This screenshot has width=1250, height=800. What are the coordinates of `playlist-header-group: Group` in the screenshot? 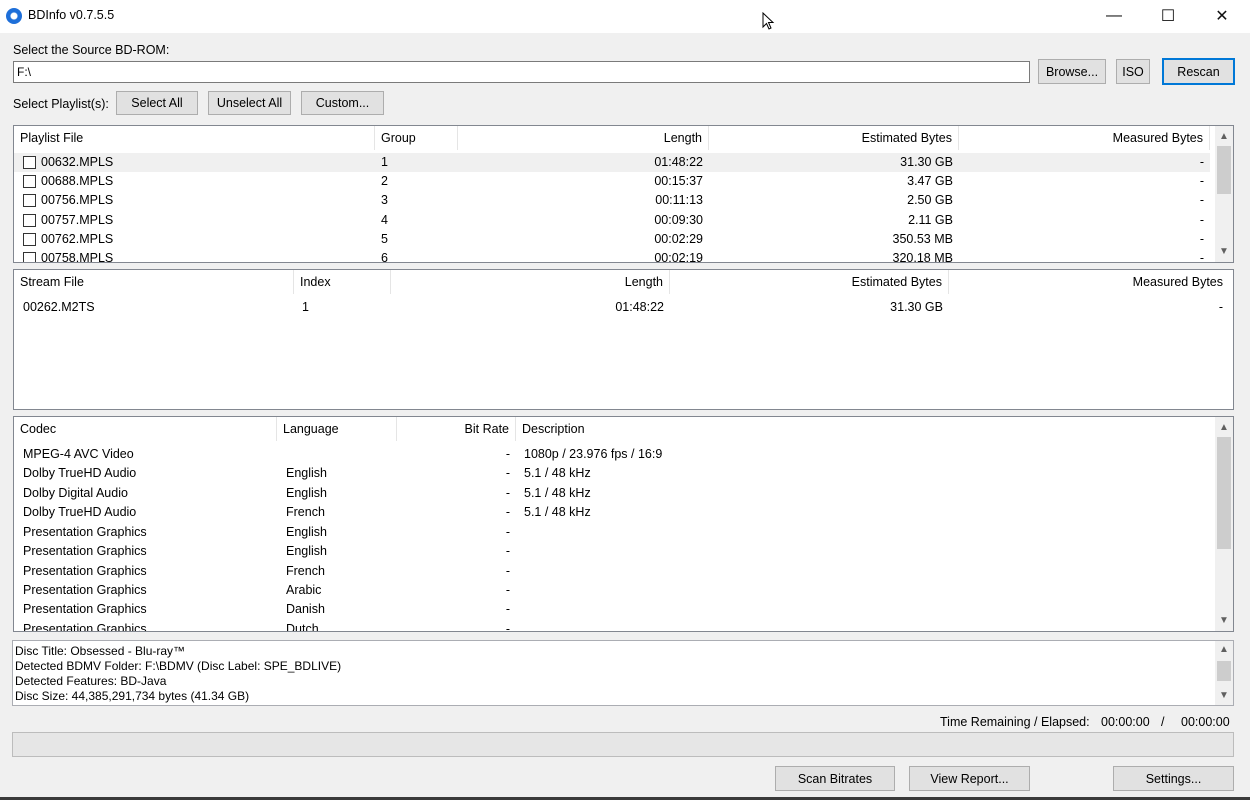 It's located at (416, 138).